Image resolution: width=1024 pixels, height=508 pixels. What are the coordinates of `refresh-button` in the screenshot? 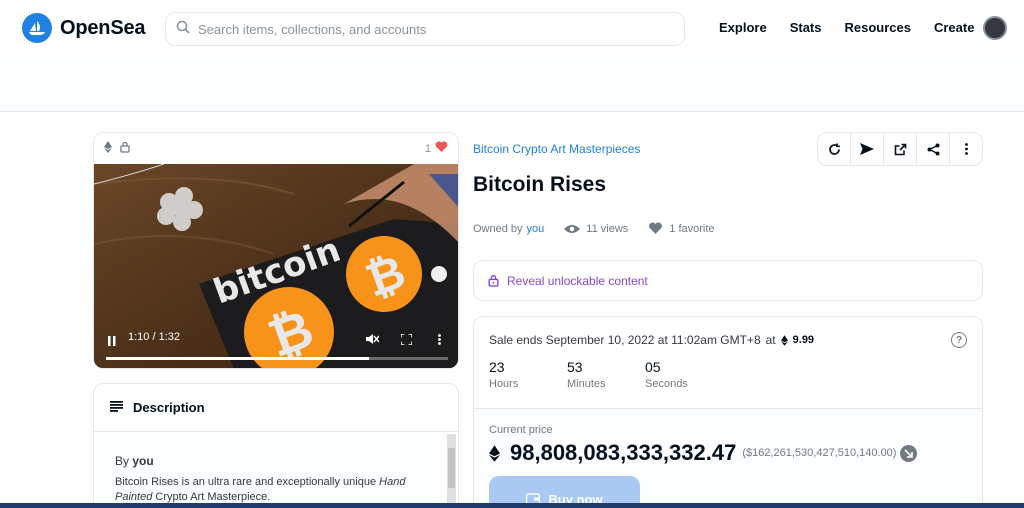 It's located at (834, 149).